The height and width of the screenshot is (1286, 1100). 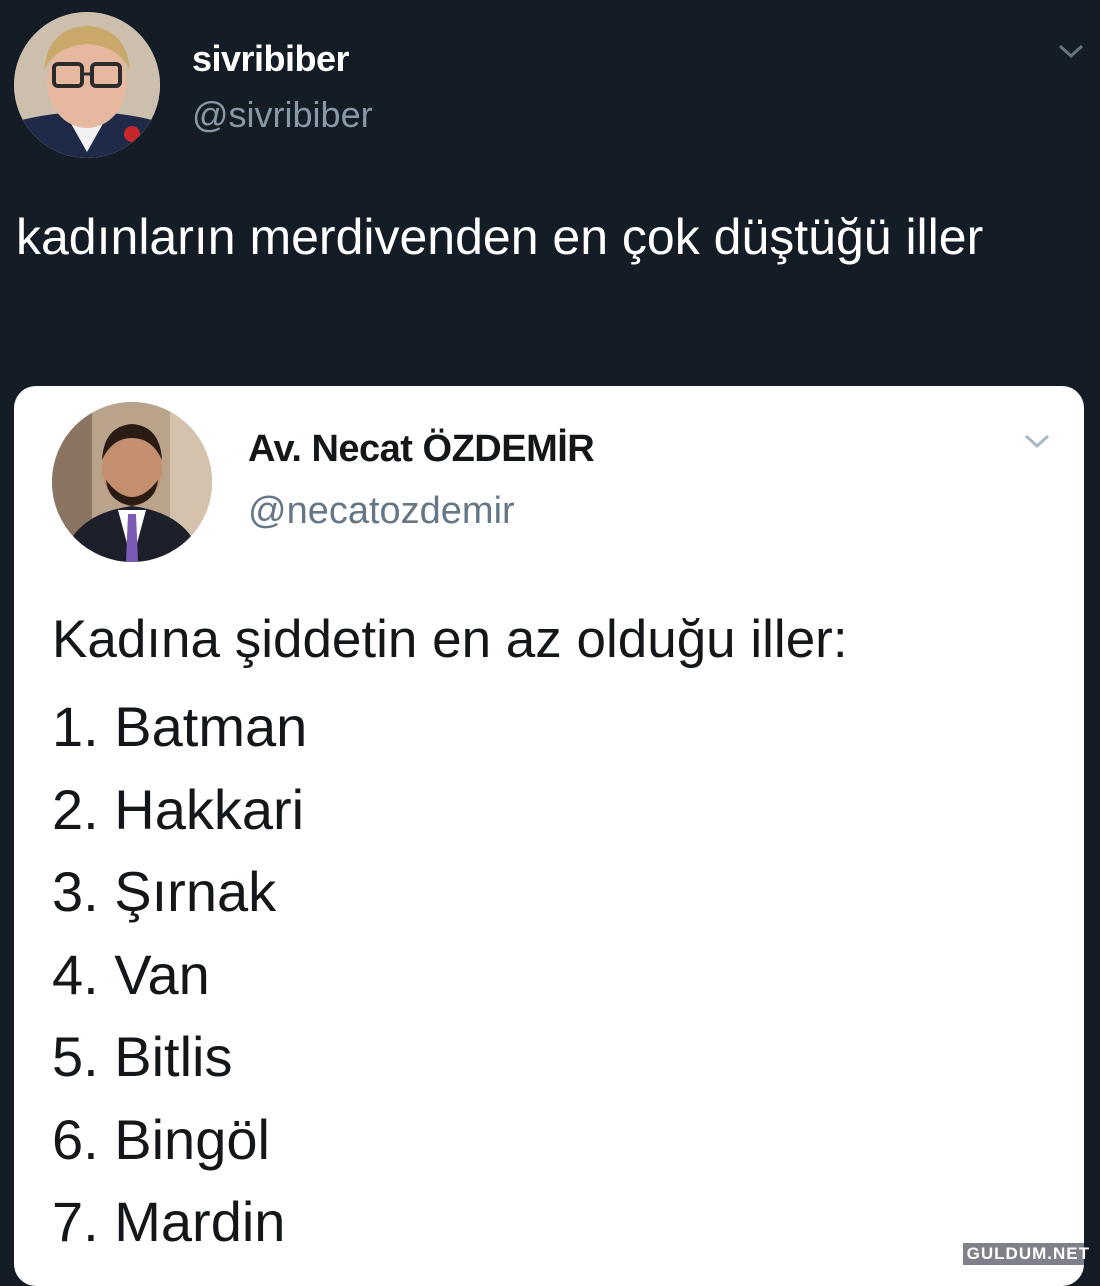 I want to click on quoted-author-avatar, so click(x=132, y=482).